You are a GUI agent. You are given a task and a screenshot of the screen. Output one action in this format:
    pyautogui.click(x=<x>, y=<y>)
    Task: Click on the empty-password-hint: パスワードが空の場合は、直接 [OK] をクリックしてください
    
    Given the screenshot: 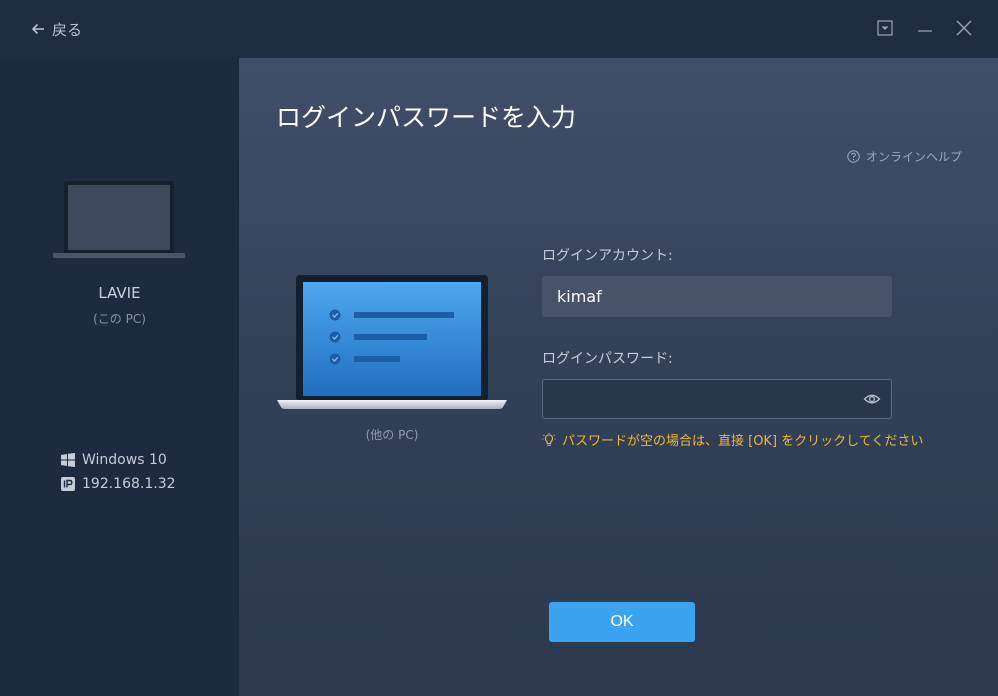 What is the action you would take?
    pyautogui.click(x=732, y=439)
    